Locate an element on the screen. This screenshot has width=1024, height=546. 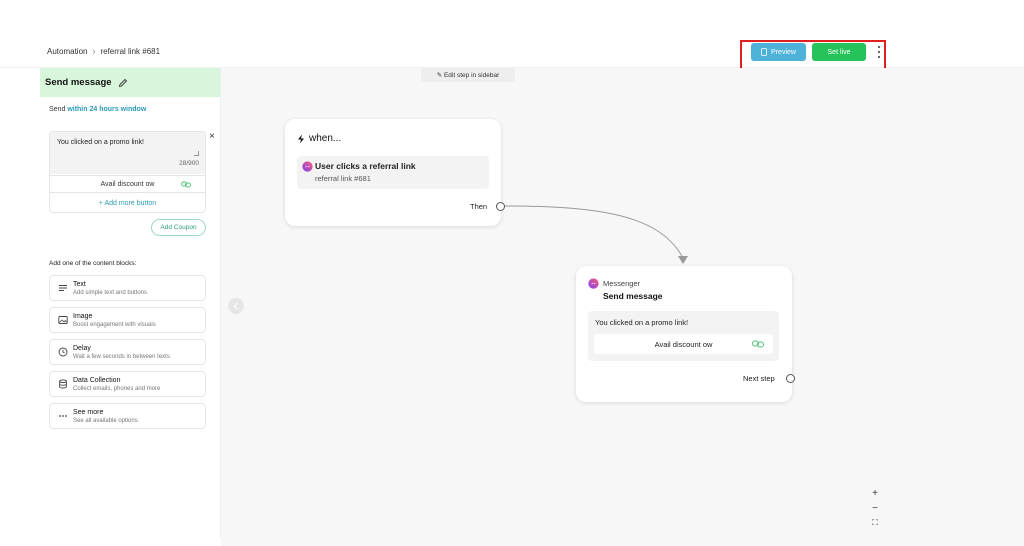
fit-view-icon: ⛶ is located at coordinates (875, 522).